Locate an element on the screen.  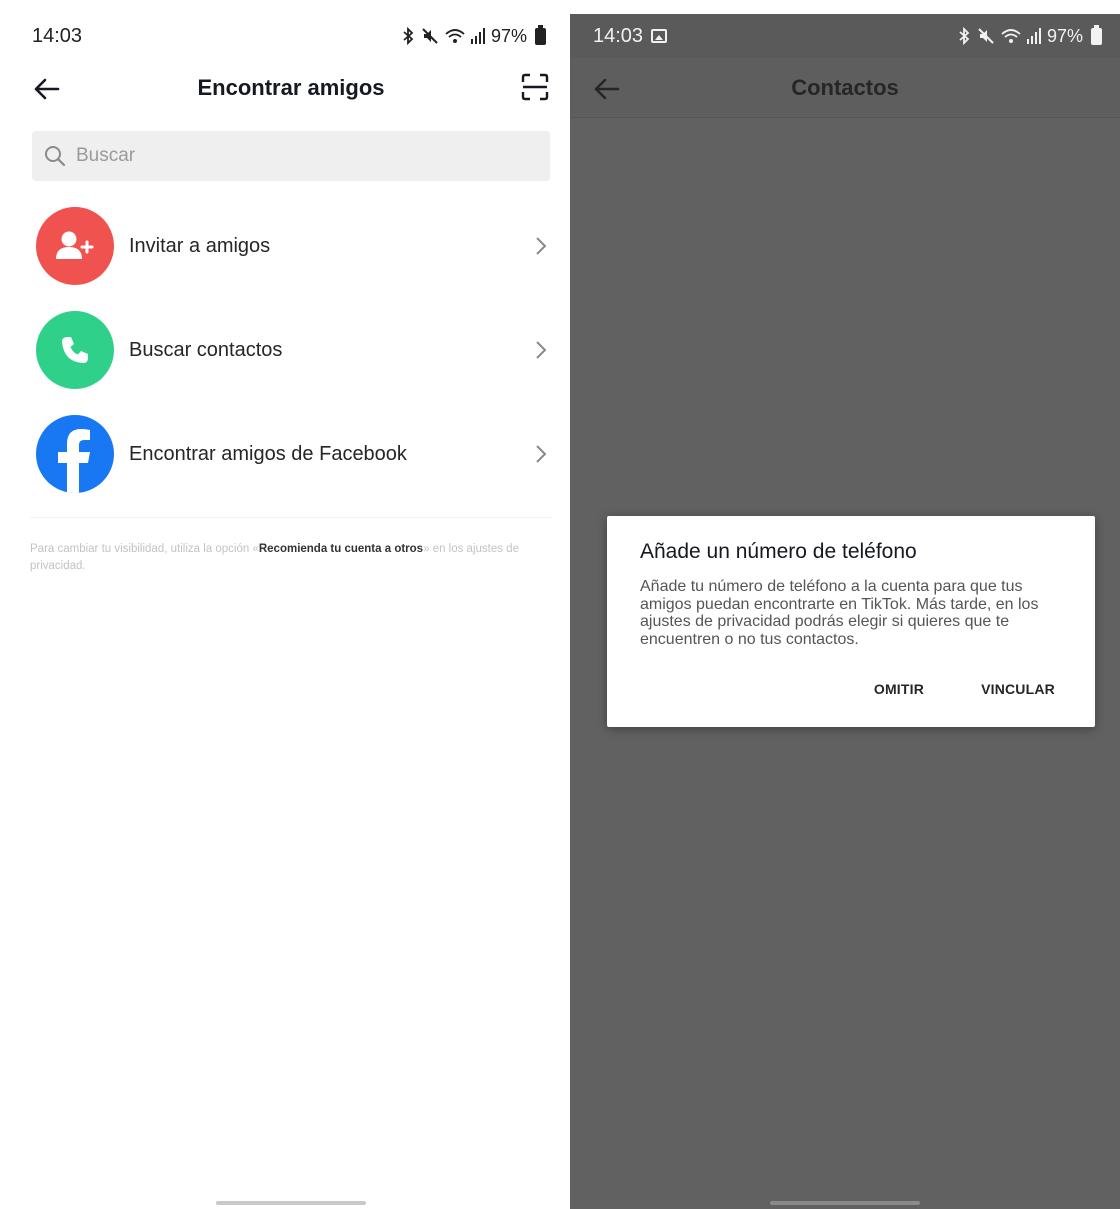
link-button: VINCULAR is located at coordinates (1018, 689).